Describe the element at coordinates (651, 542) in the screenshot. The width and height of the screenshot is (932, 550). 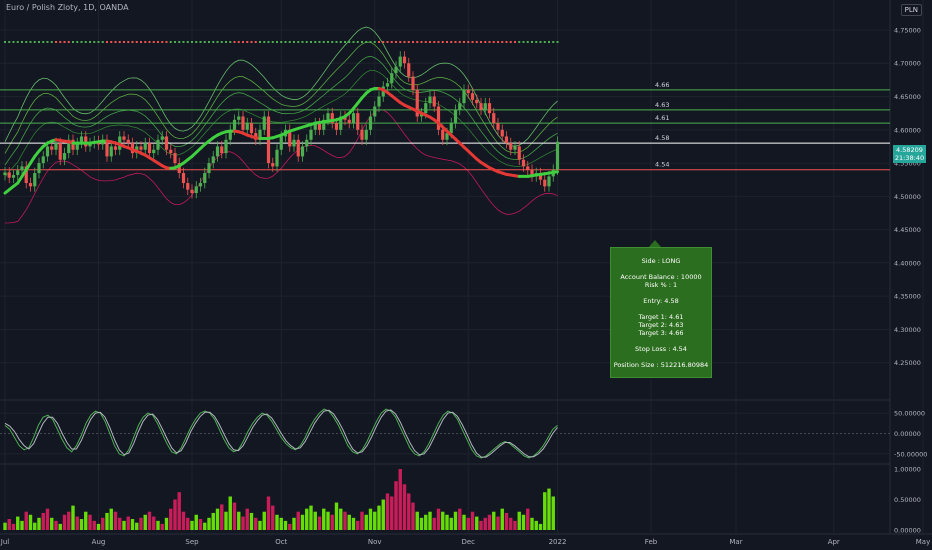
I see `x-tick-label: Feb` at that location.